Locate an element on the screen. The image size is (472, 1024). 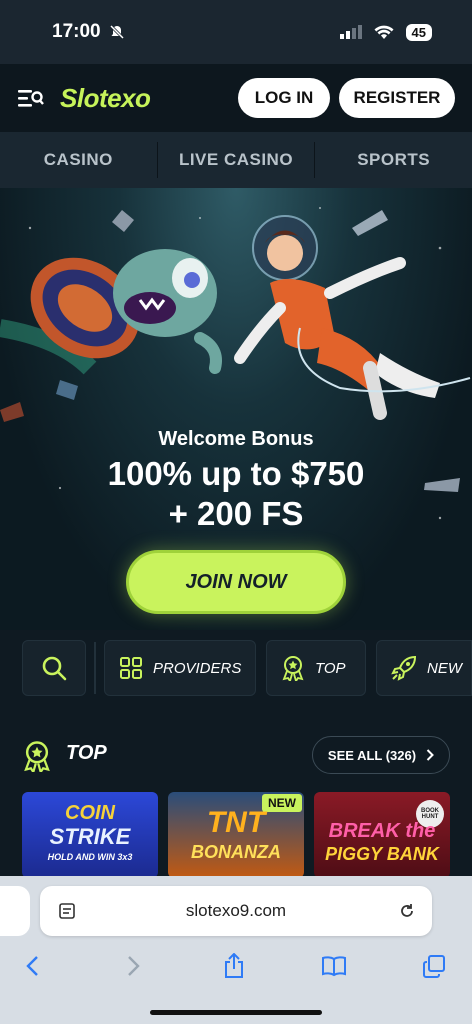
forward-button is located at coordinates (134, 966).